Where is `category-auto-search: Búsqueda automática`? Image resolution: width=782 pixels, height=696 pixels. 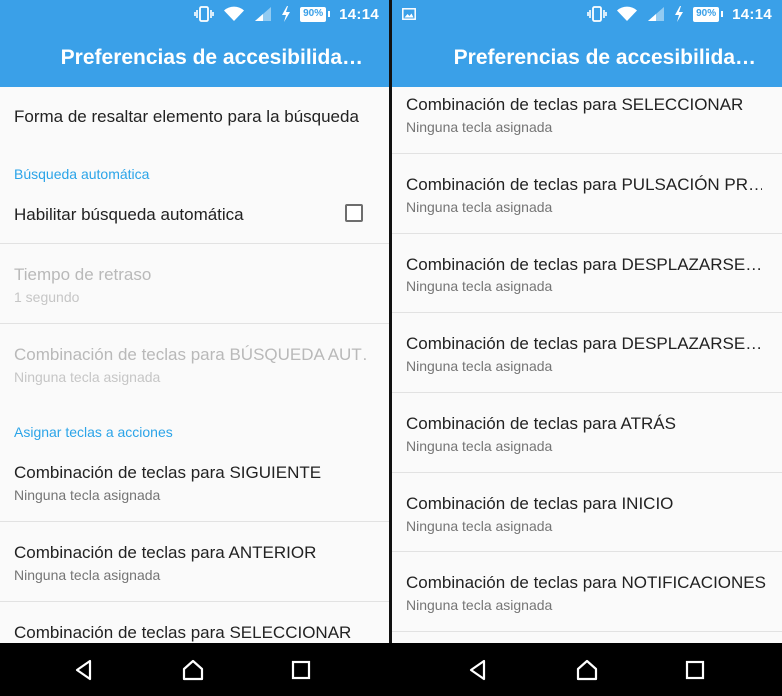 category-auto-search: Búsqueda automática is located at coordinates (82, 174).